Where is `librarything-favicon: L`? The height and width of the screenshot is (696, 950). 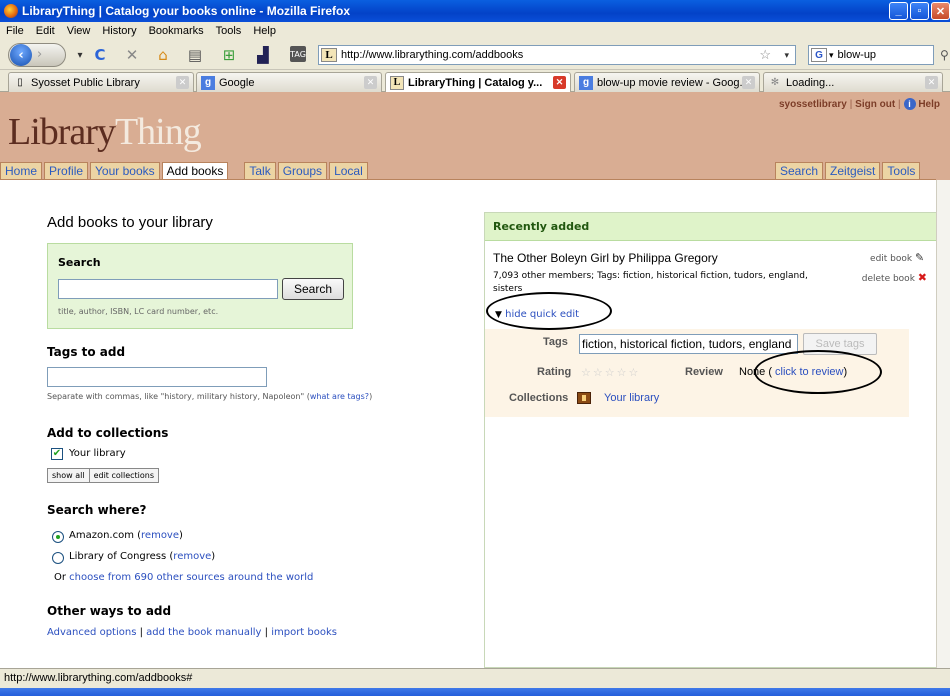
librarything-favicon: L is located at coordinates (397, 82).